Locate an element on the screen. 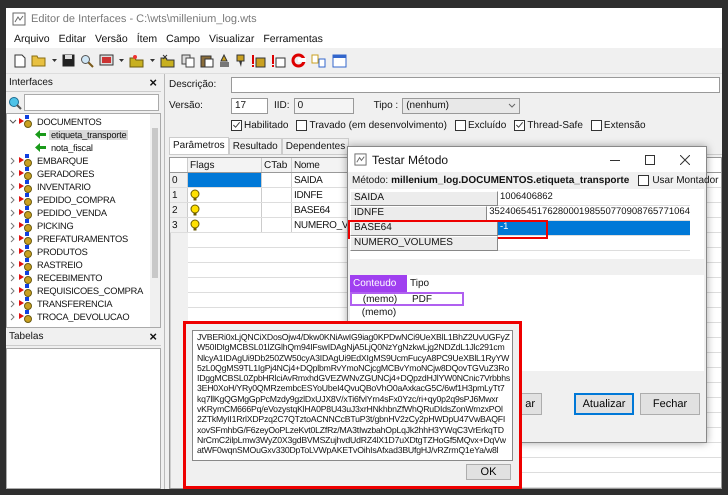 The width and height of the screenshot is (728, 495). ok-button: OK is located at coordinates (488, 472).